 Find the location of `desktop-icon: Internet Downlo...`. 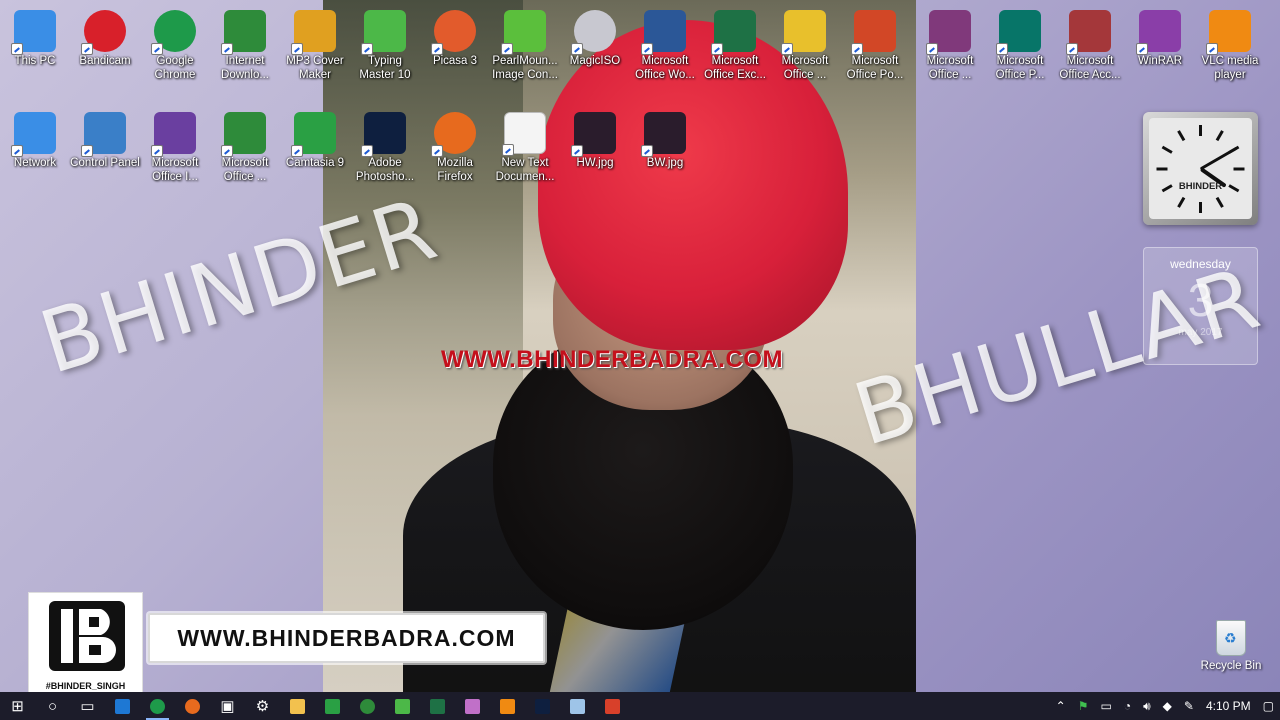

desktop-icon: Internet Downlo... is located at coordinates (245, 42).